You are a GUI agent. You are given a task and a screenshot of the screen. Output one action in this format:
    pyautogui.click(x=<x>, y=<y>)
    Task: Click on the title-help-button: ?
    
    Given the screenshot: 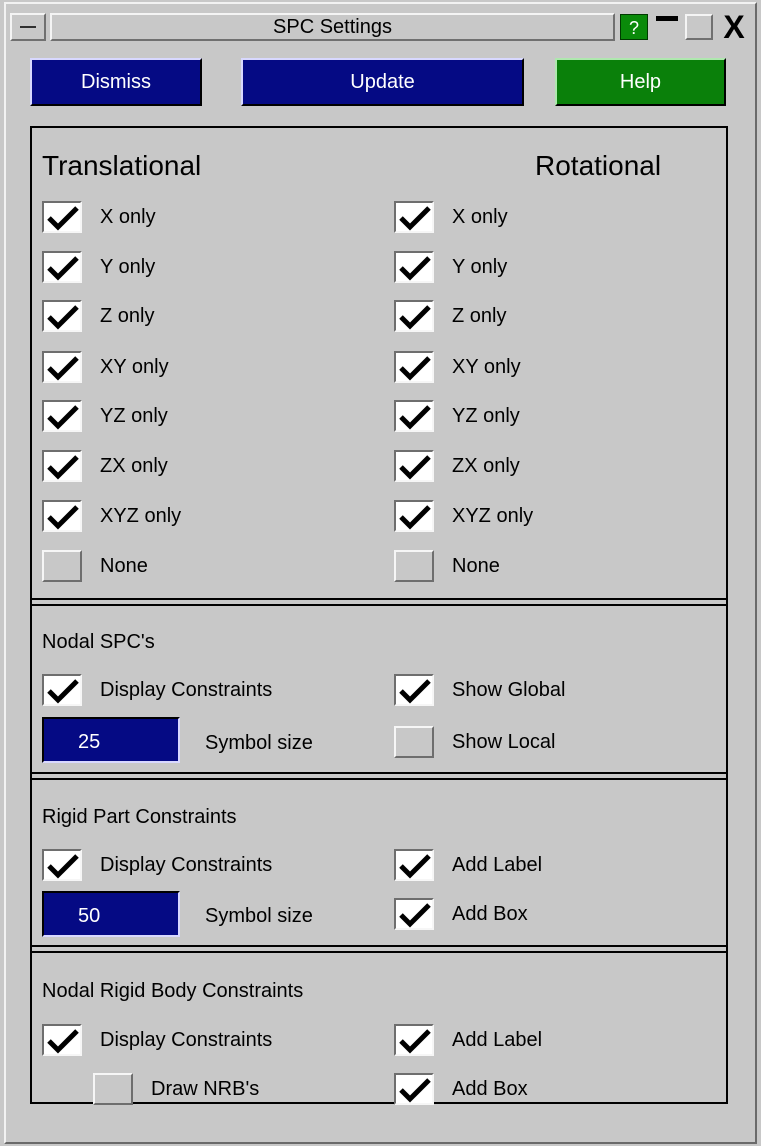 What is the action you would take?
    pyautogui.click(x=634, y=27)
    